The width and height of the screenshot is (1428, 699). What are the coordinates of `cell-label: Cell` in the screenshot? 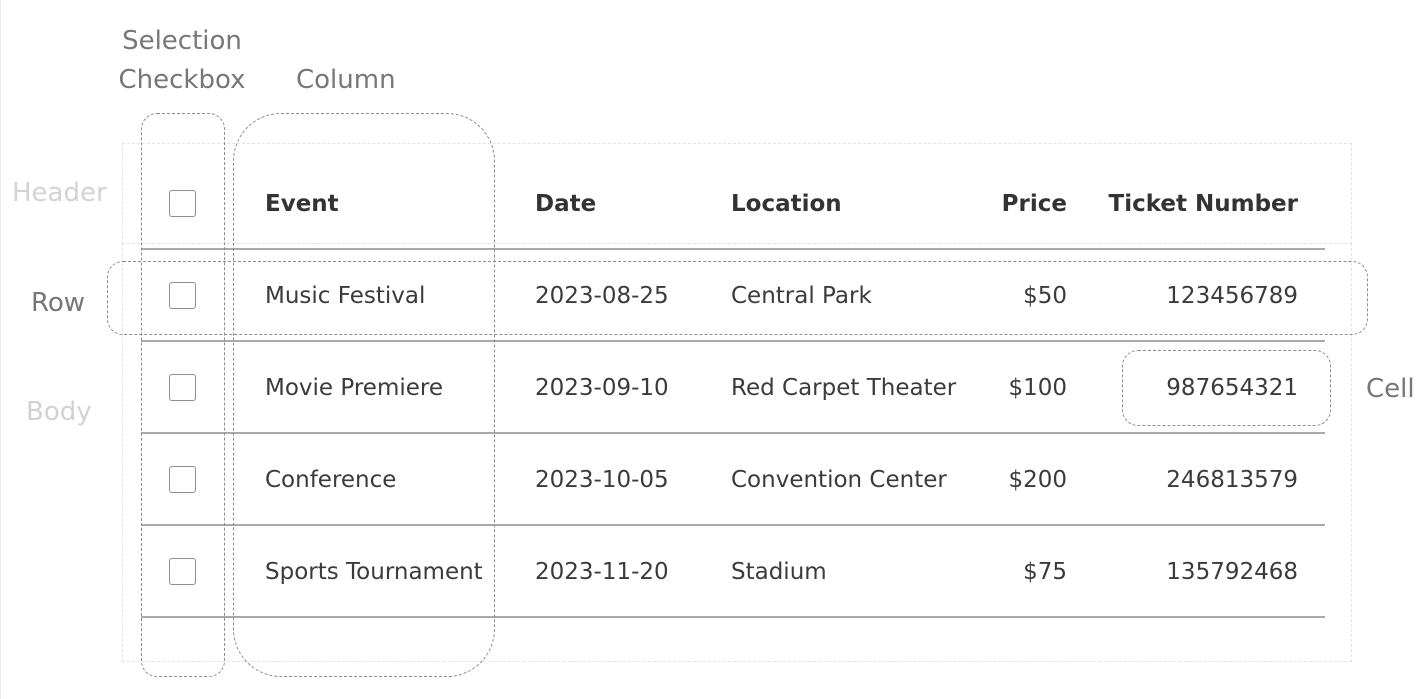 It's located at (1390, 389).